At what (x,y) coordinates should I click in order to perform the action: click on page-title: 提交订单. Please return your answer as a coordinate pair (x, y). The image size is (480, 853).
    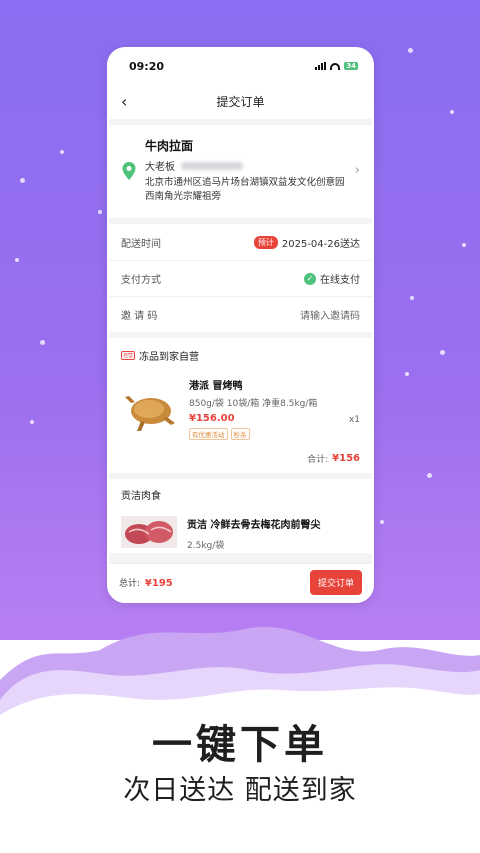
    Looking at the image, I should click on (240, 101).